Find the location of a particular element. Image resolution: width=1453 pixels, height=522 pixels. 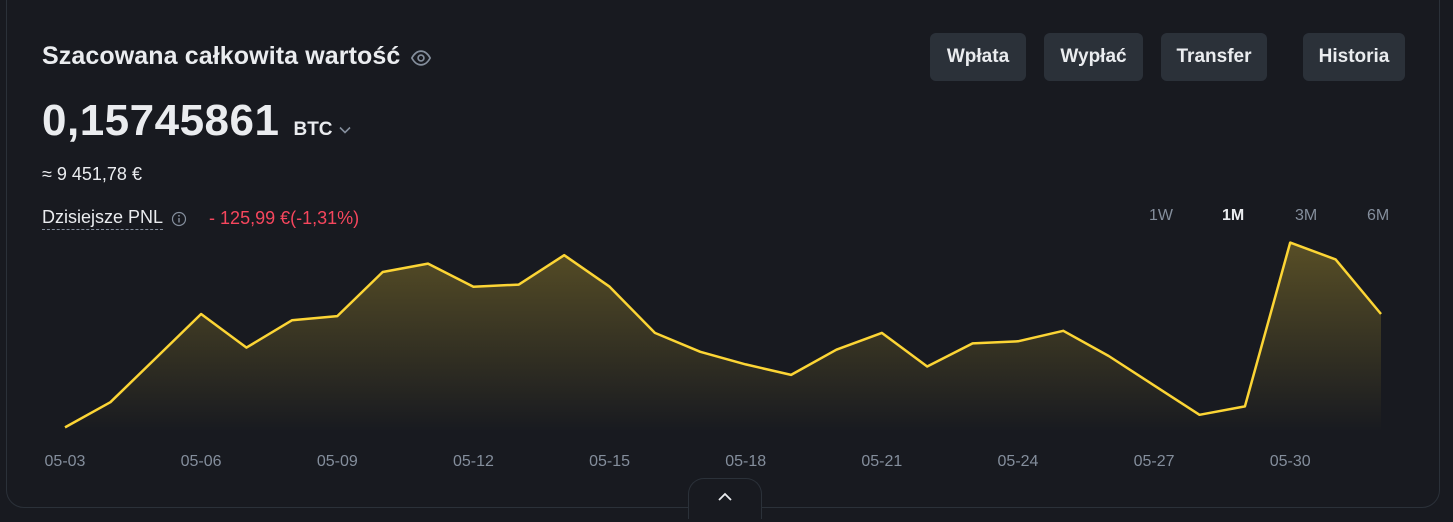

x-tick-label: 05-18 is located at coordinates (745, 461).